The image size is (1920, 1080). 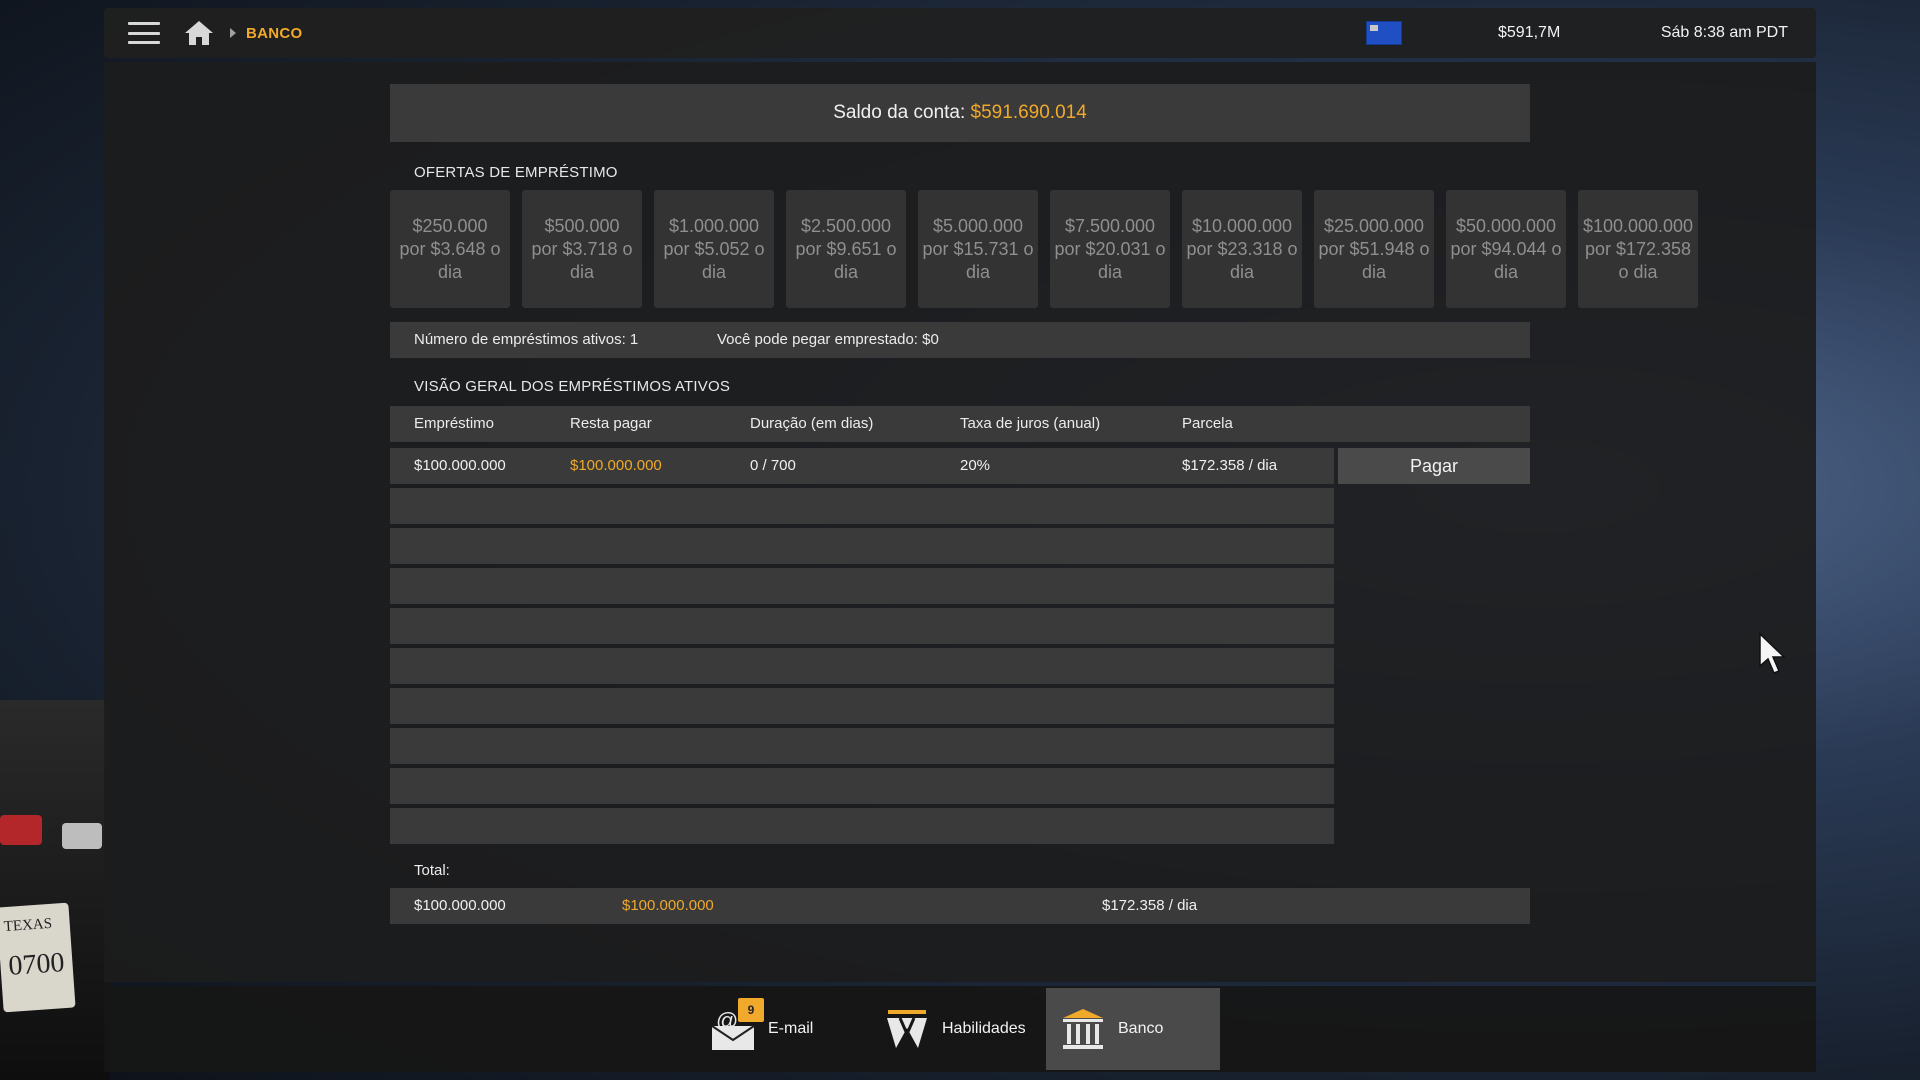 What do you see at coordinates (454, 423) in the screenshot?
I see `header-loan: Empréstimo` at bounding box center [454, 423].